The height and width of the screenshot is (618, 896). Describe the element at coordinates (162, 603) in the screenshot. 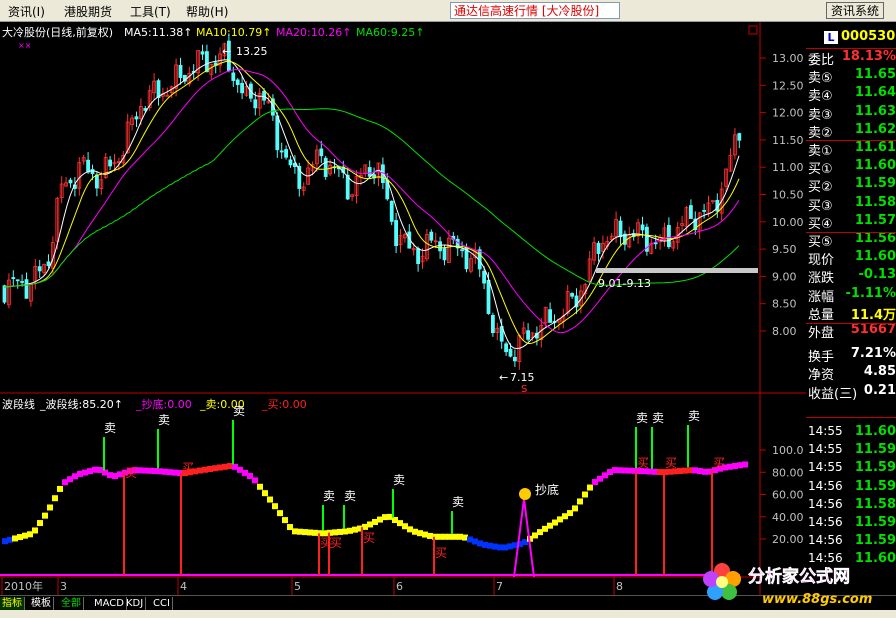

I see `tab-cci: CCI` at that location.